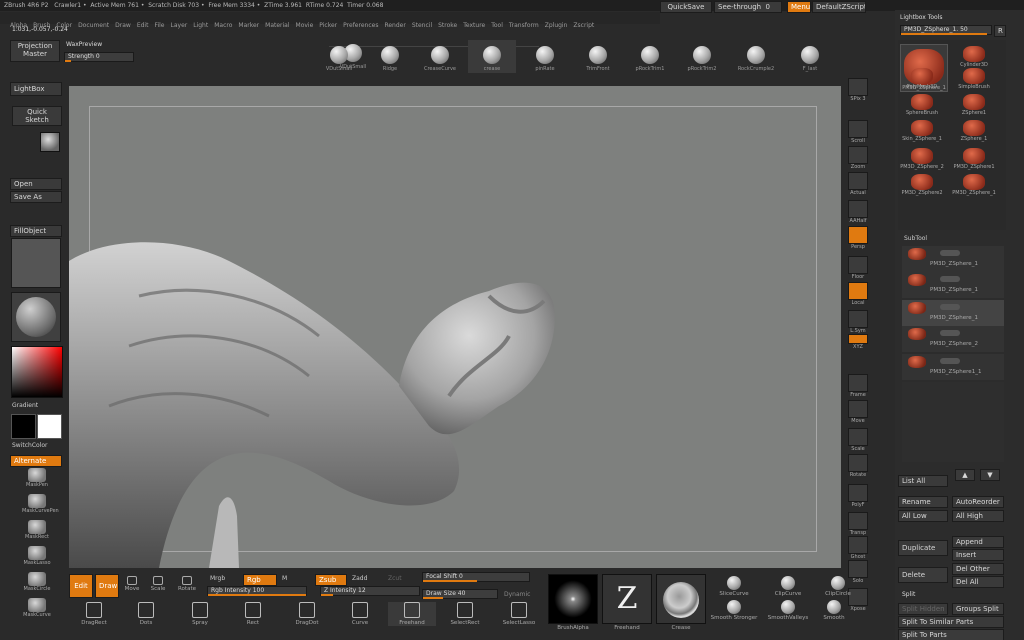  I want to click on z-intensity-slider: Z Intensity 12, so click(370, 591).